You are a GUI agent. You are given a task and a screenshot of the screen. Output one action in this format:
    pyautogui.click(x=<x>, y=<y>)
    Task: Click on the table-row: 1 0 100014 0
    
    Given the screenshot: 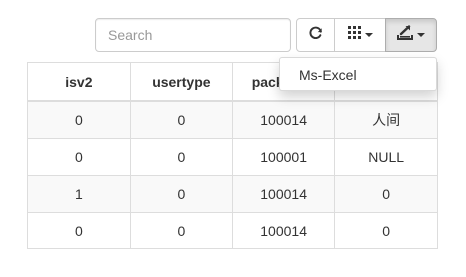 What is the action you would take?
    pyautogui.click(x=232, y=194)
    